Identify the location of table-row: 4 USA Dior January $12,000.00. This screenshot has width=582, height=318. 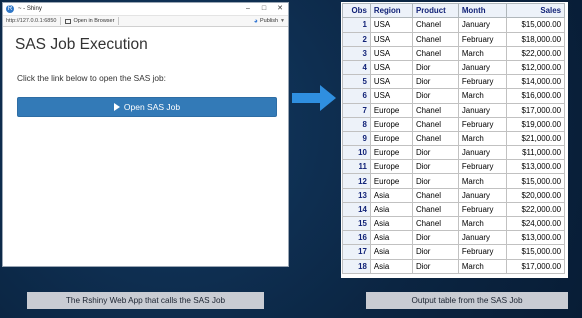
(454, 67).